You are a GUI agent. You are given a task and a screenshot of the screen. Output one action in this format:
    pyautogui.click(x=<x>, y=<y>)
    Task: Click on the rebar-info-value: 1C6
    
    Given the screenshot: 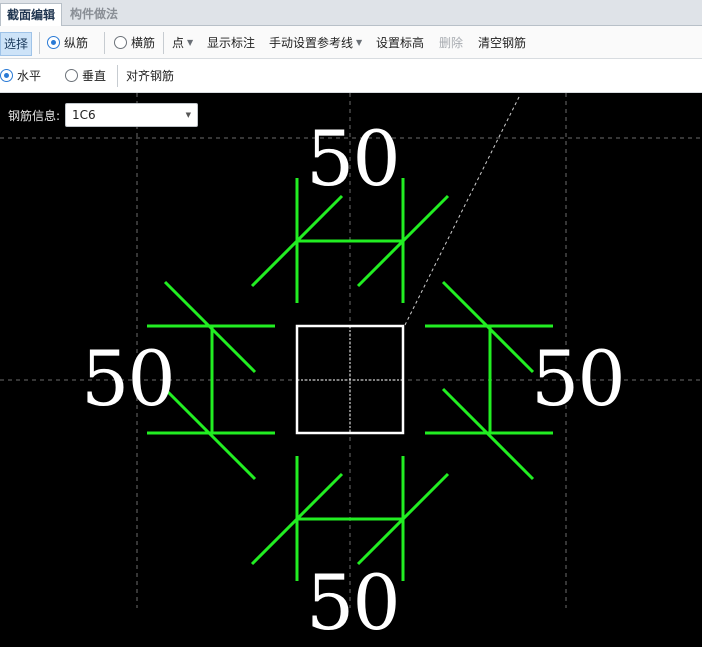 What is the action you would take?
    pyautogui.click(x=84, y=115)
    